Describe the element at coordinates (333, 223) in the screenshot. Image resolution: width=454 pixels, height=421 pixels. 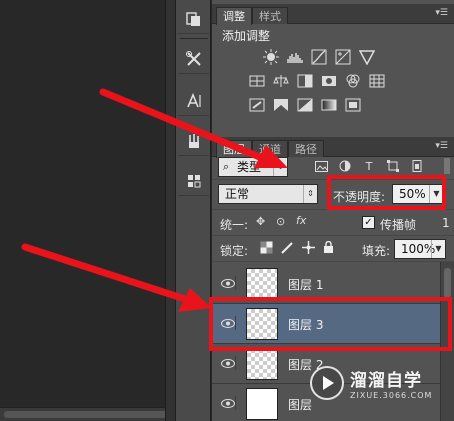
I see `unify-row: 统一: ✥ ⊙ fx ✓ 传播帧 1` at that location.